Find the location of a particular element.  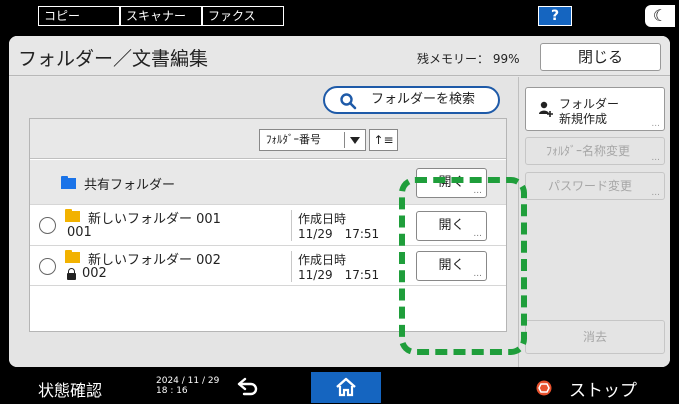

stop-button: ストップ is located at coordinates (606, 388).